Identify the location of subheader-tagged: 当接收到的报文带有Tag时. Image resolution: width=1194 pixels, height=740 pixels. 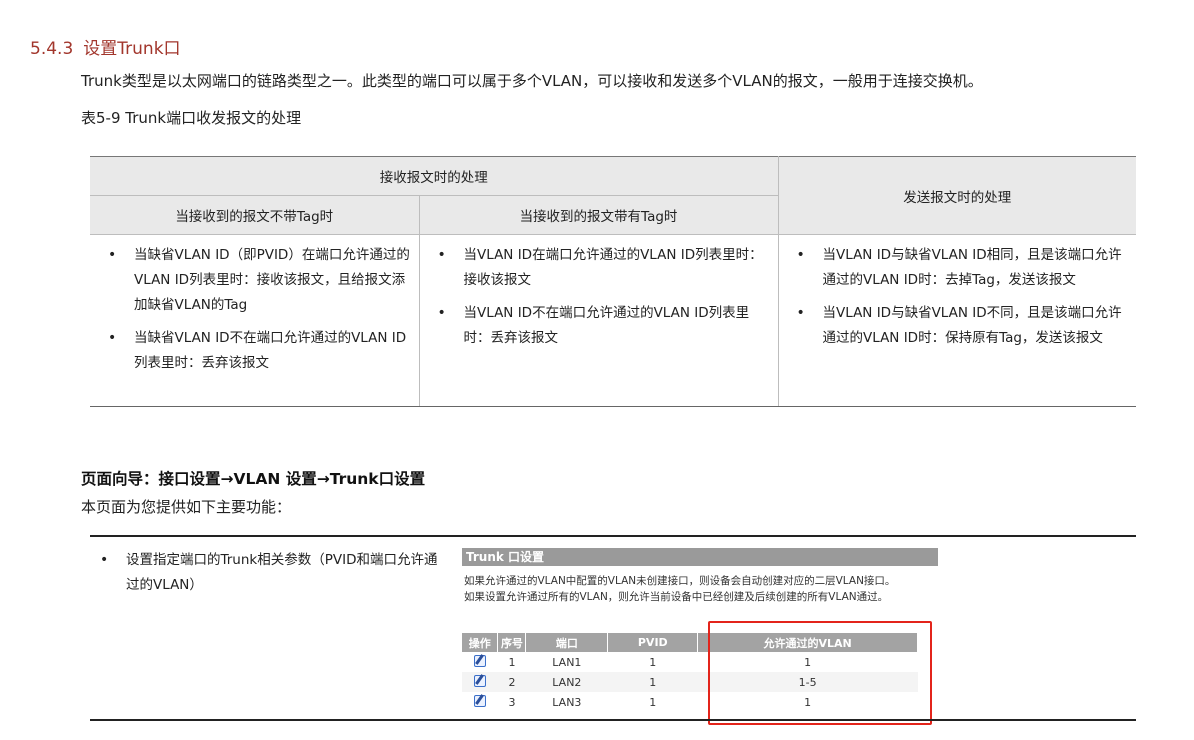
(598, 215).